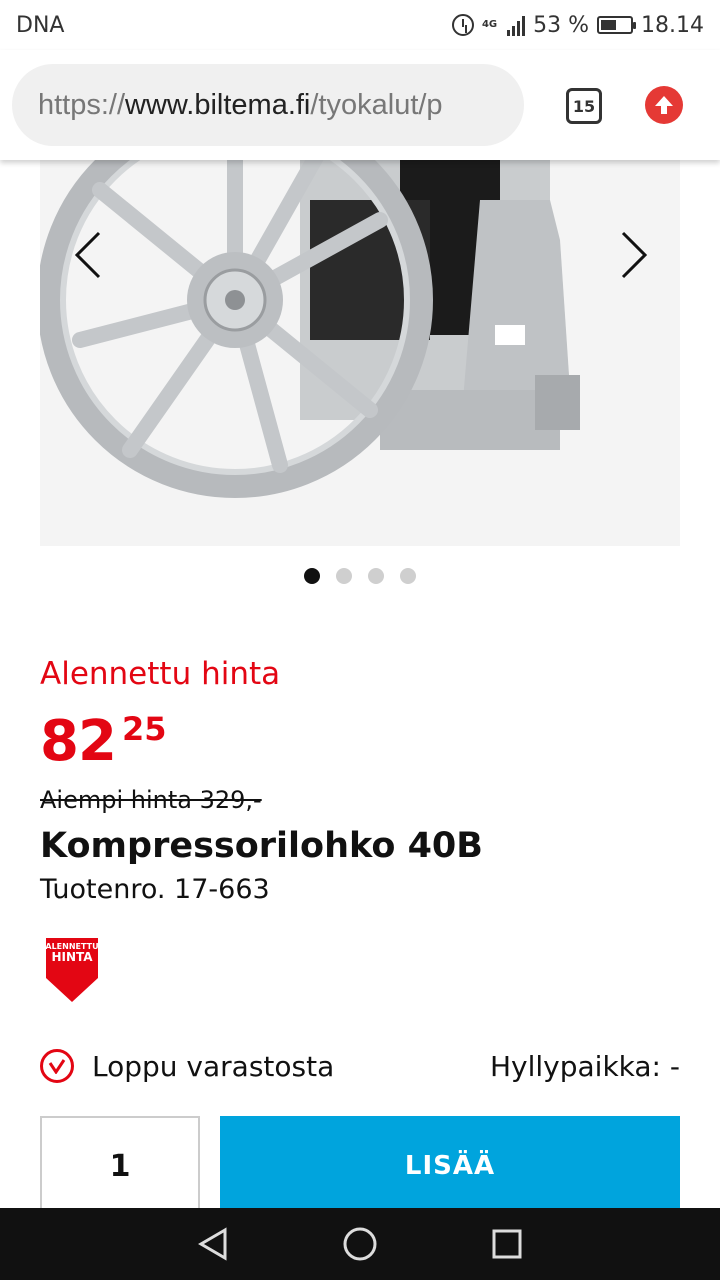  Describe the element at coordinates (664, 105) in the screenshot. I see `update-icon` at that location.